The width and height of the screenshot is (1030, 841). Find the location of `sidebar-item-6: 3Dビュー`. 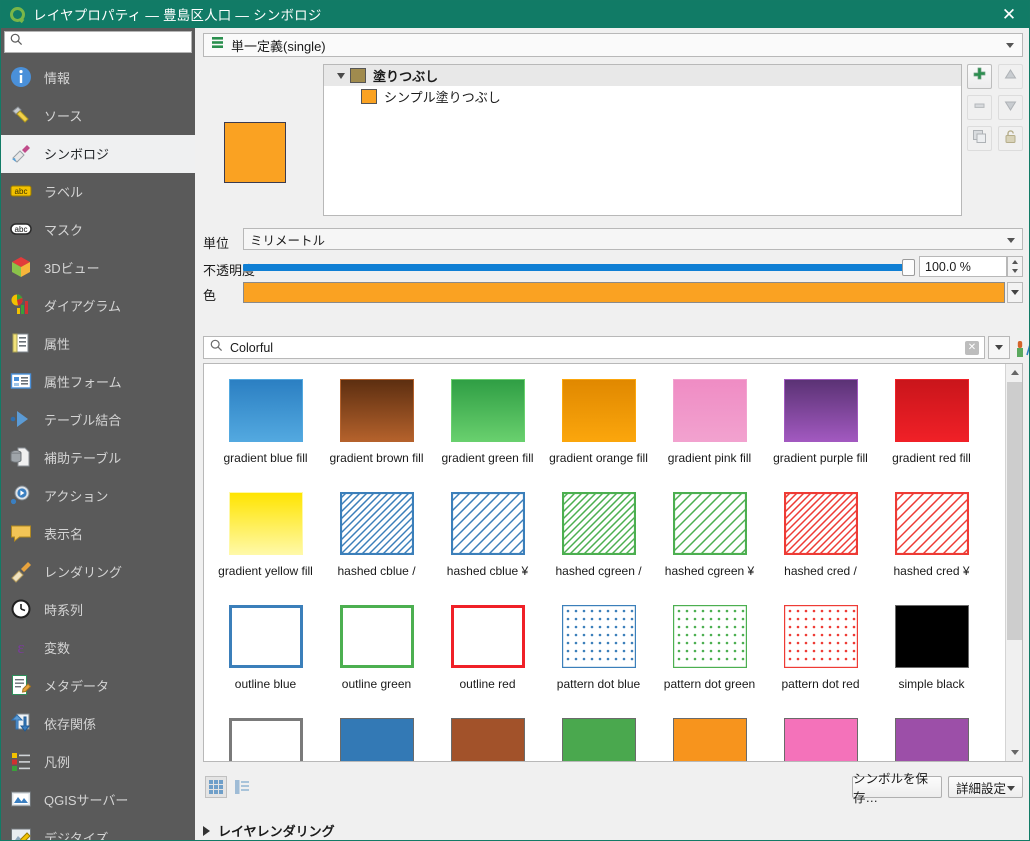

sidebar-item-6: 3Dビュー is located at coordinates (98, 268).